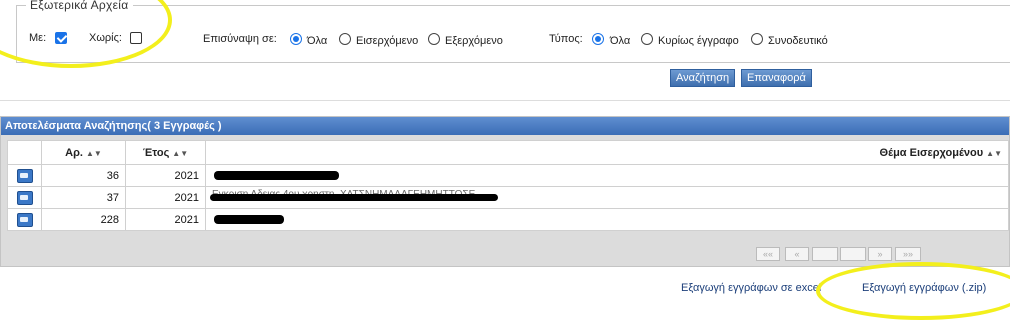  I want to click on attachment-option-incoming: Εισερχόμενο, so click(387, 41).